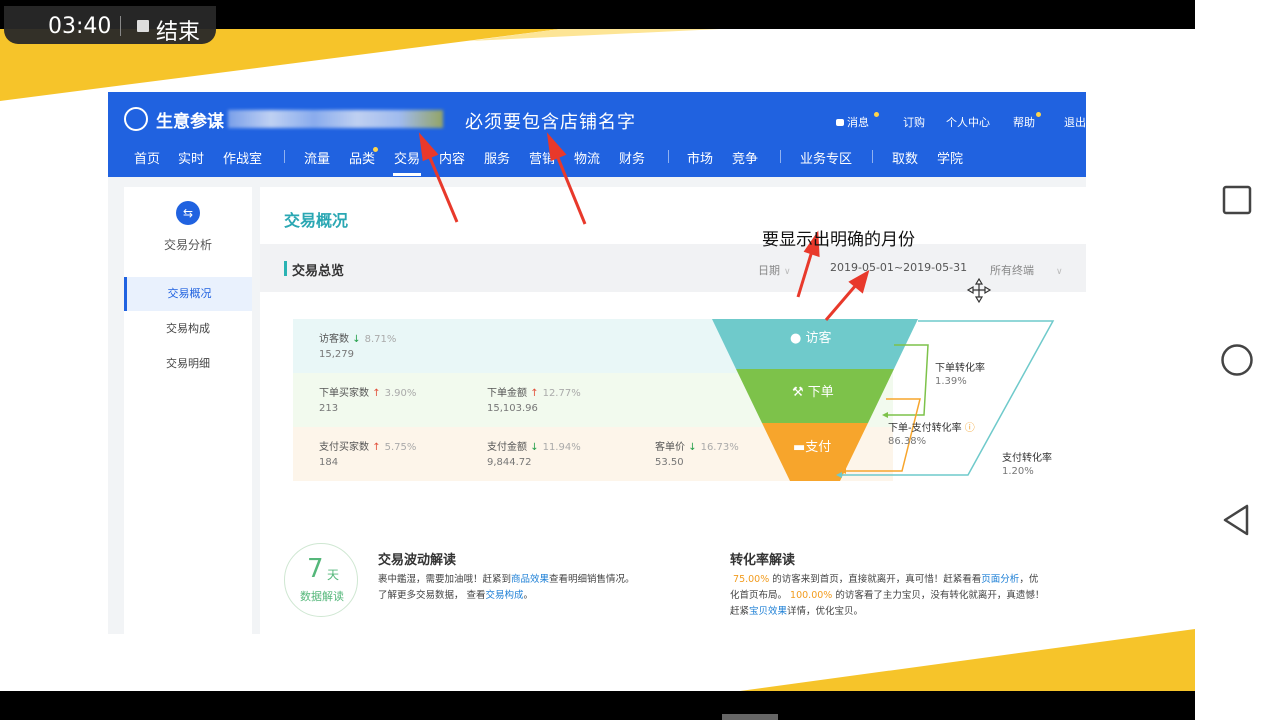 The width and height of the screenshot is (1280, 720). What do you see at coordinates (838, 240) in the screenshot?
I see `annotation-month: 要显示出明确的月份` at bounding box center [838, 240].